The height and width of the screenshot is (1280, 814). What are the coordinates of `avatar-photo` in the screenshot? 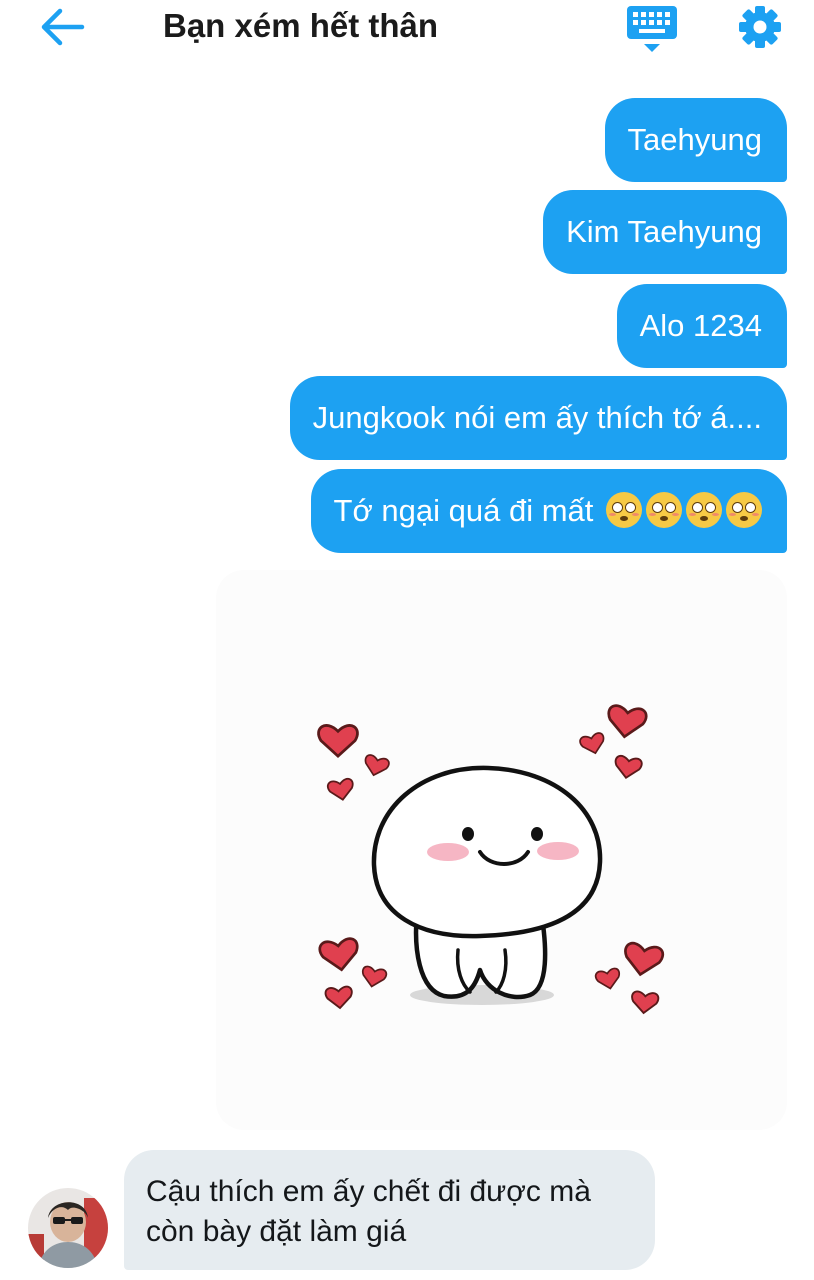 It's located at (68, 1228).